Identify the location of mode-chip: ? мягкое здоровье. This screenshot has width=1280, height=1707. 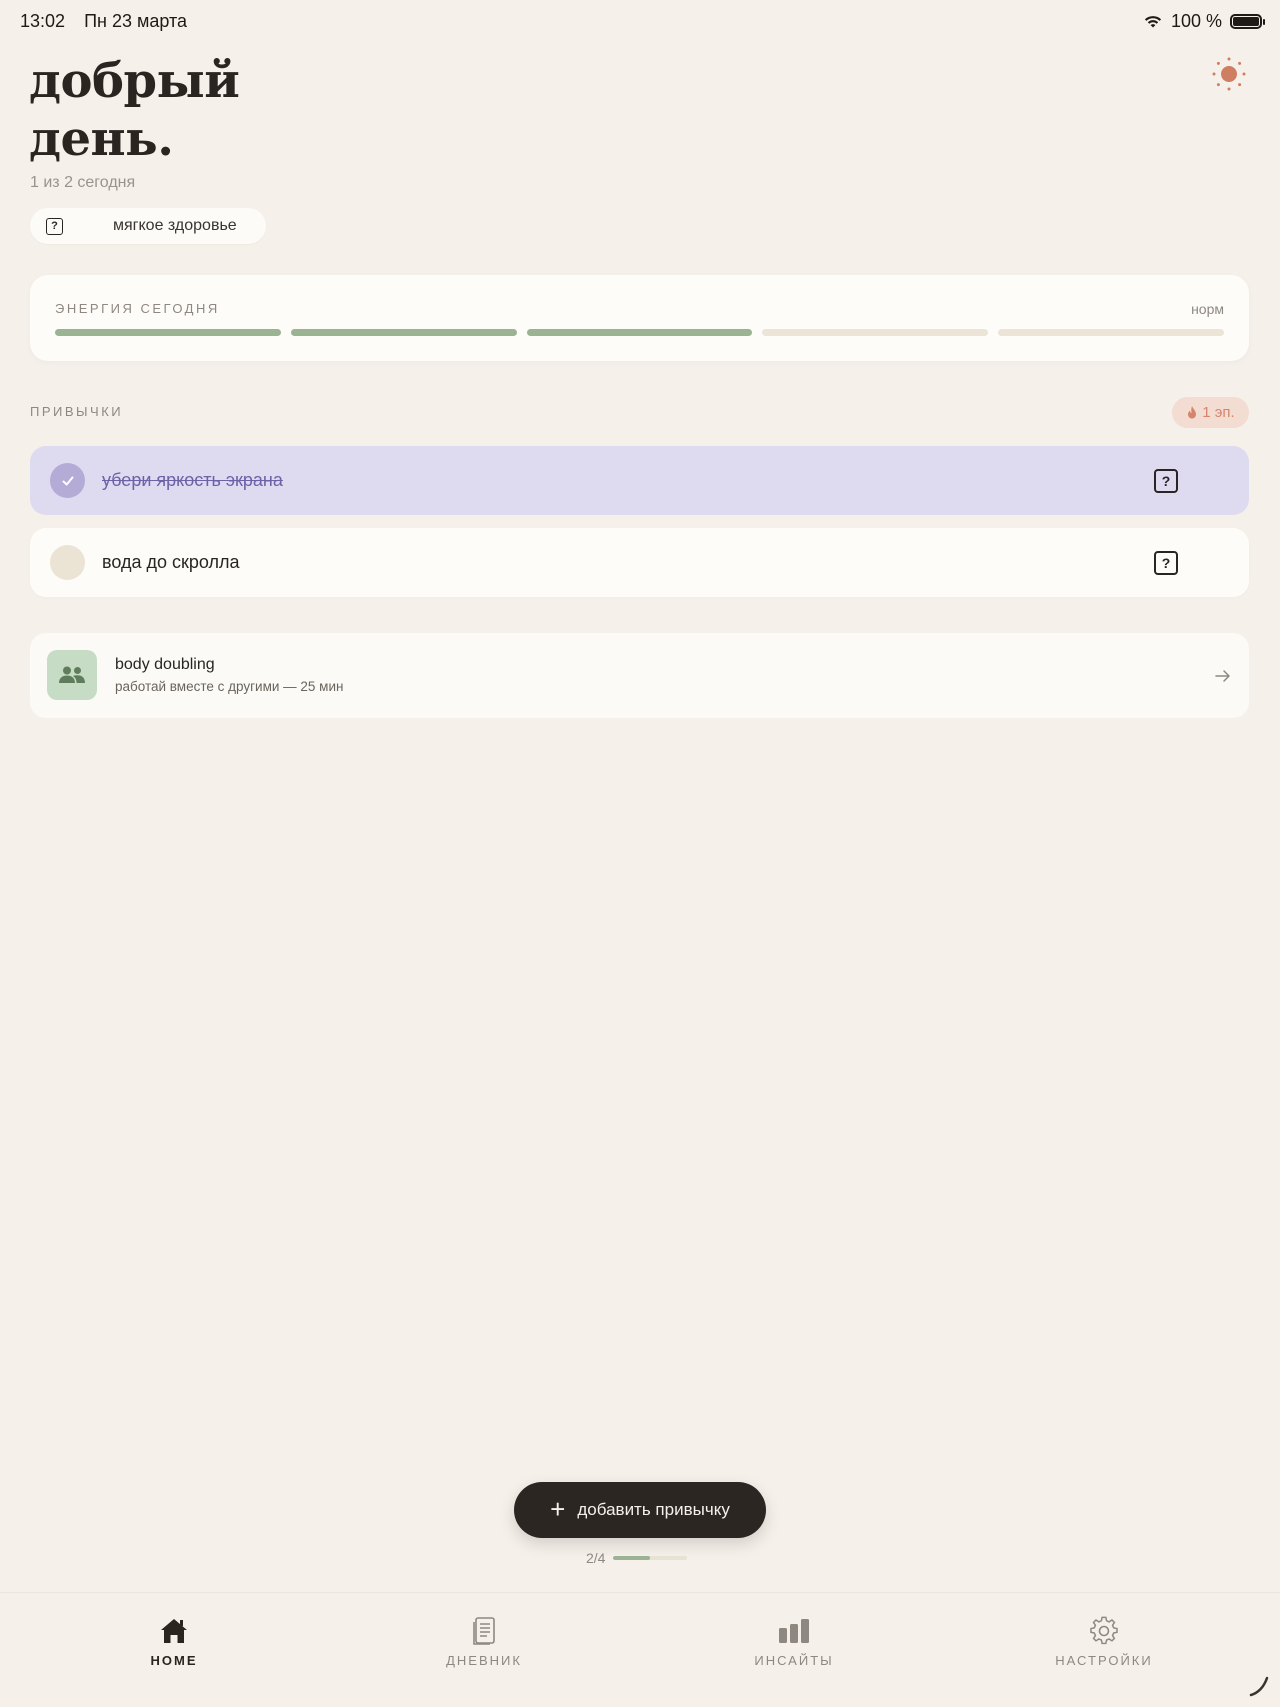
(148, 226).